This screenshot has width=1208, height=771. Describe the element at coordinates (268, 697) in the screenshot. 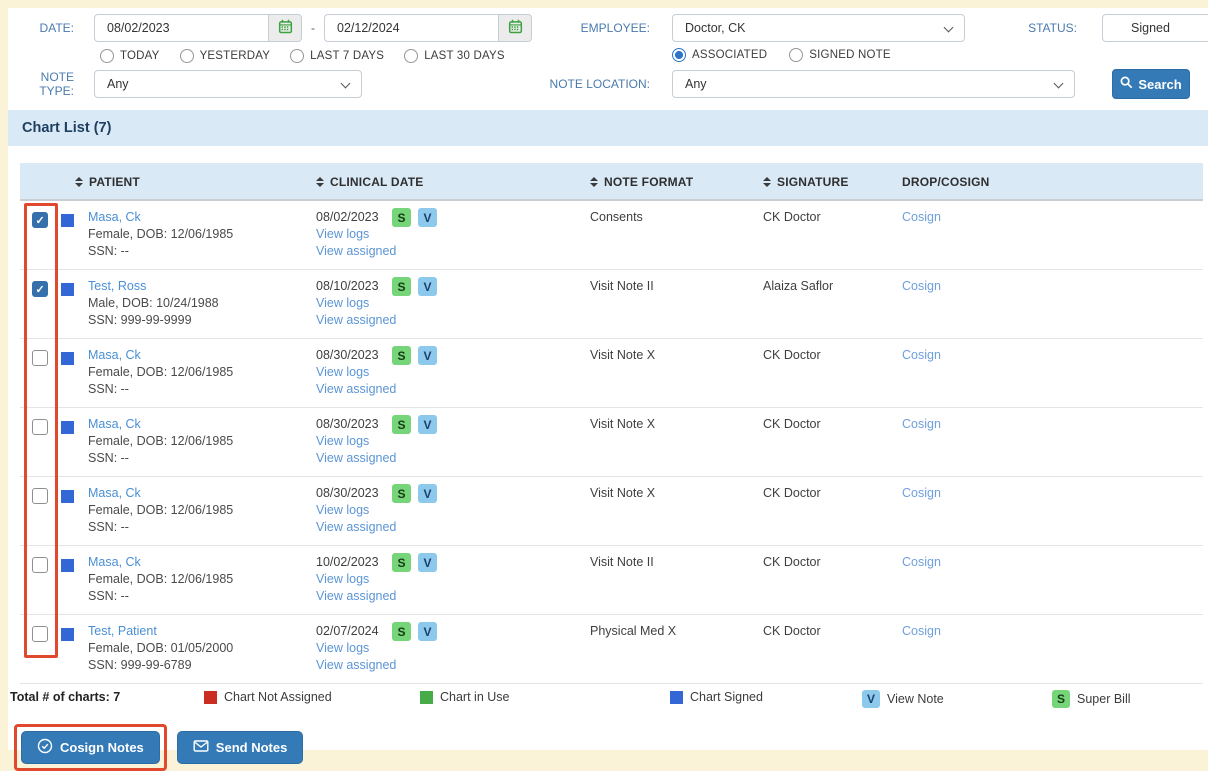

I see `legend-chart-not-assigned: Chart Not Assigned` at that location.